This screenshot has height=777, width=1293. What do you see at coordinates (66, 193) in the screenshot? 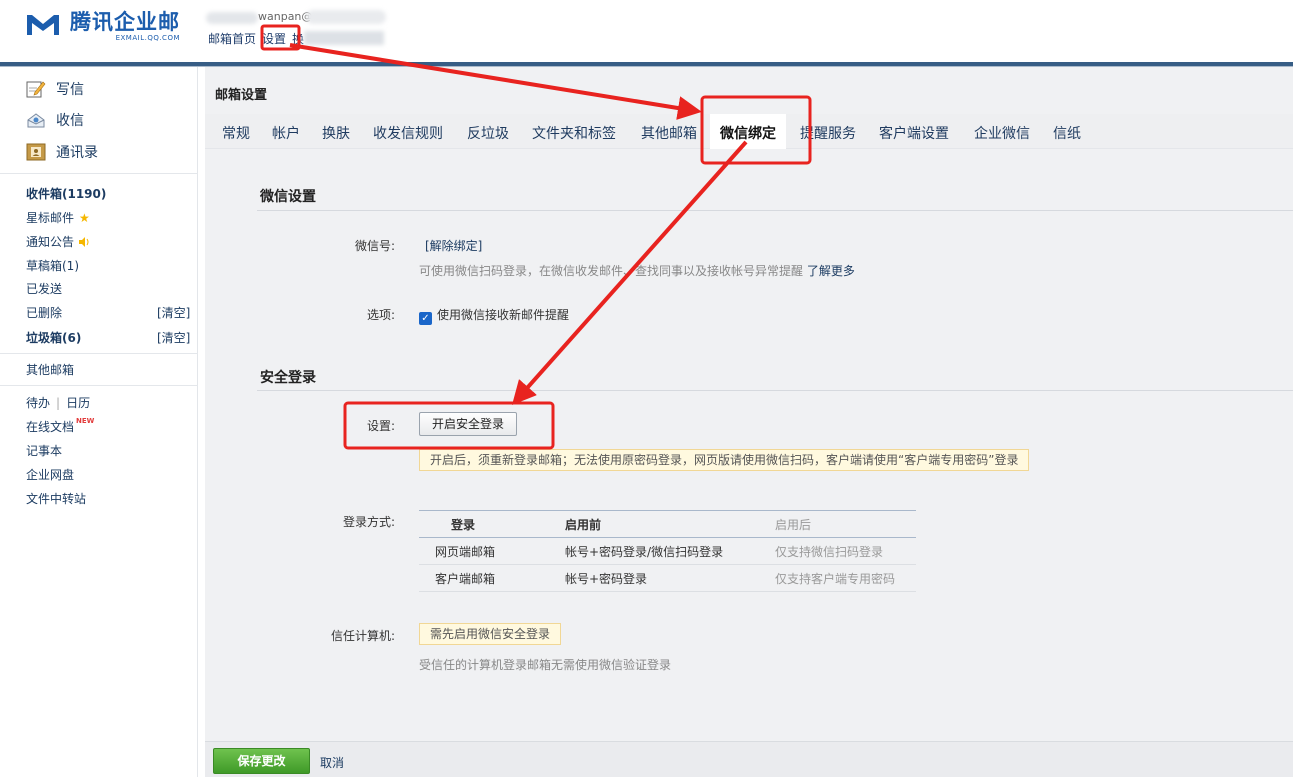
I see `sidebar-item-inbox: 收件箱(1190)` at bounding box center [66, 193].